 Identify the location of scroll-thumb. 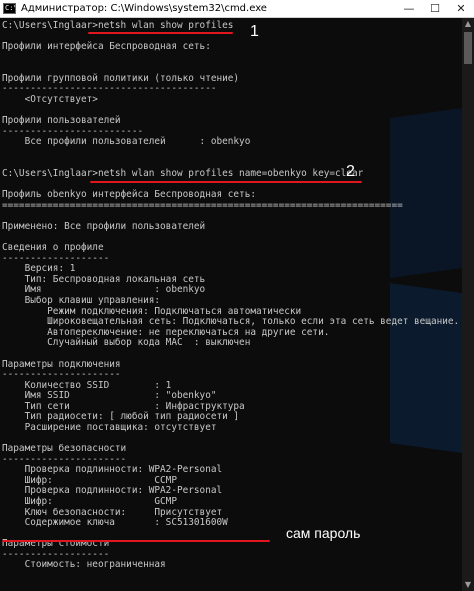
(468, 48).